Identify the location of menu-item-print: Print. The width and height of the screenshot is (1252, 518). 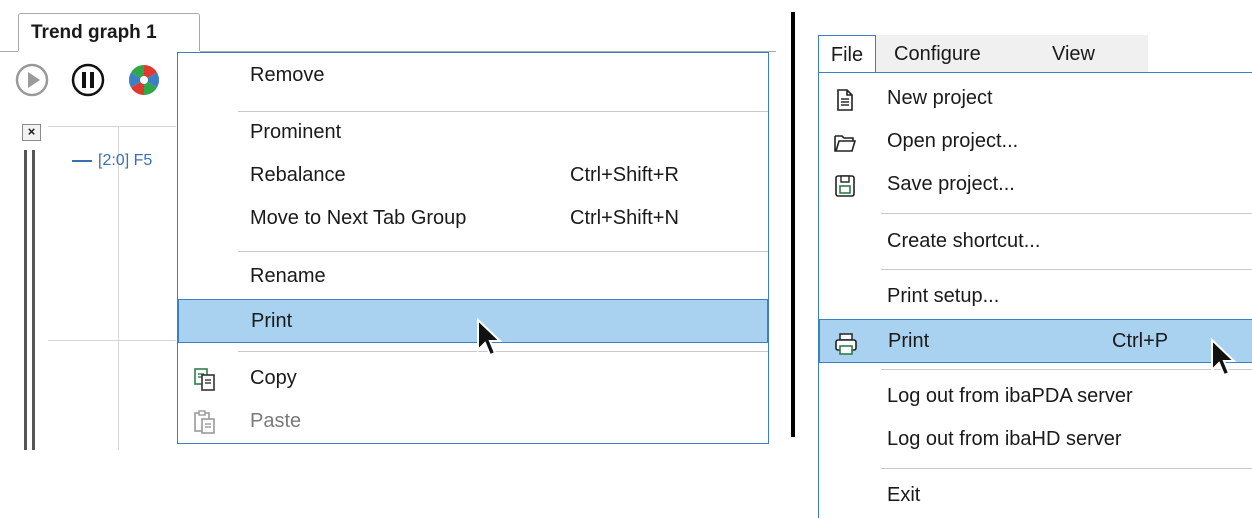
(473, 321).